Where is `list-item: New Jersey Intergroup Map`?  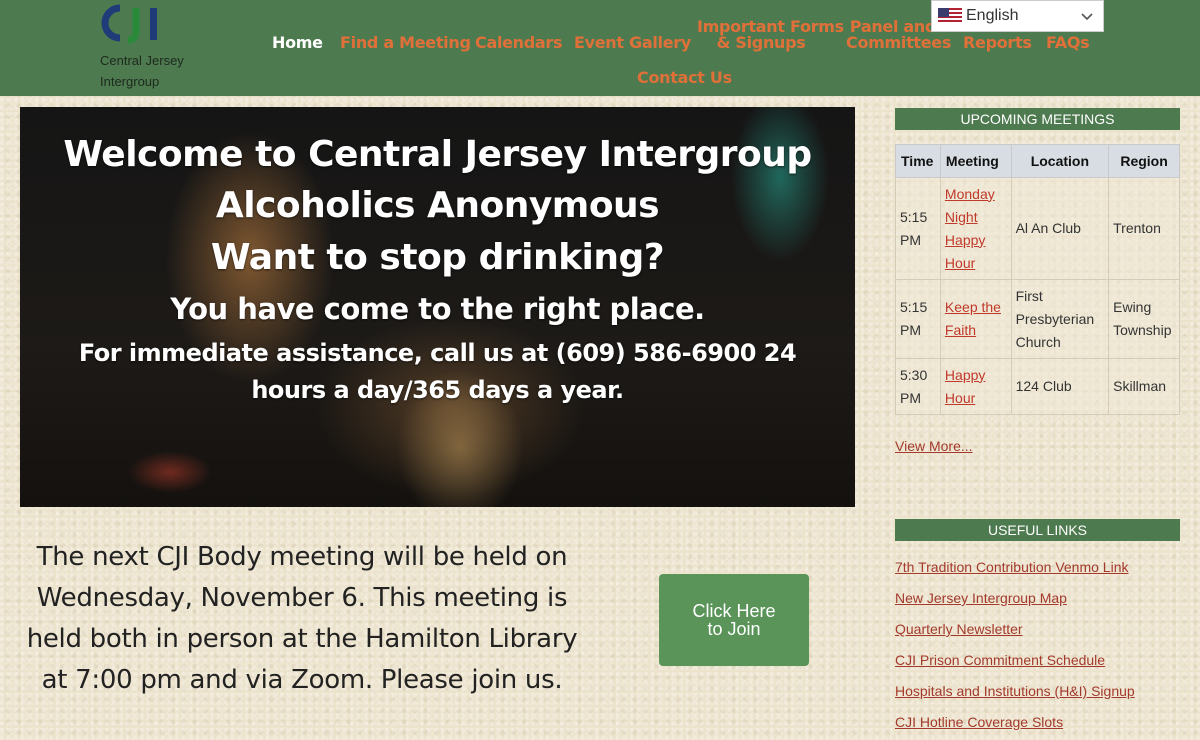
list-item: New Jersey Intergroup Map is located at coordinates (1015, 605).